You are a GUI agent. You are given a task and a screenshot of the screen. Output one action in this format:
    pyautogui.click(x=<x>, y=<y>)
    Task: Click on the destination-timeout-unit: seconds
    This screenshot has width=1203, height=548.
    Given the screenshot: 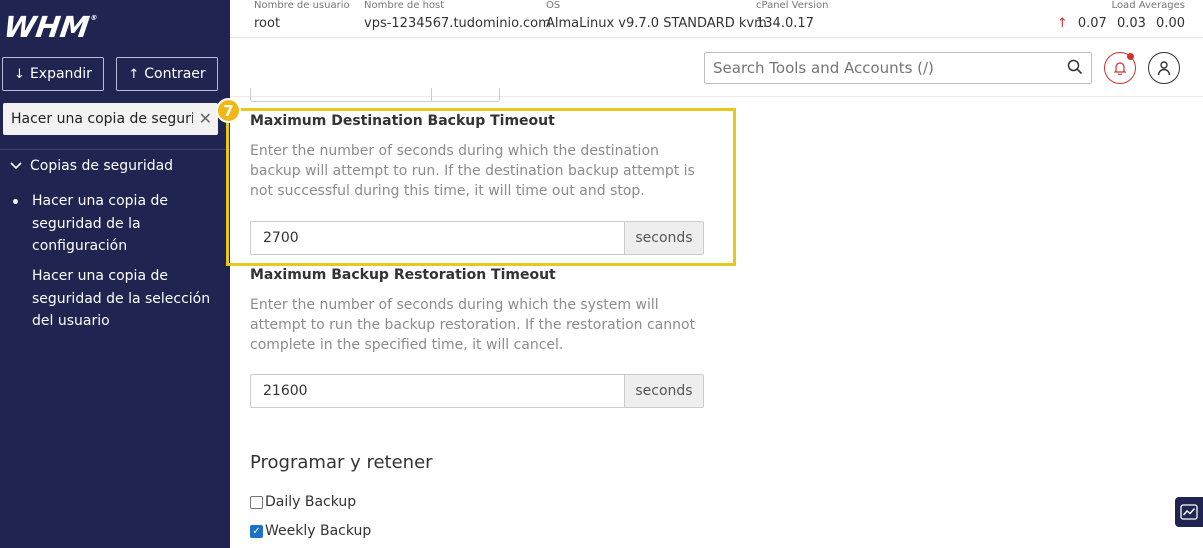 What is the action you would take?
    pyautogui.click(x=664, y=238)
    